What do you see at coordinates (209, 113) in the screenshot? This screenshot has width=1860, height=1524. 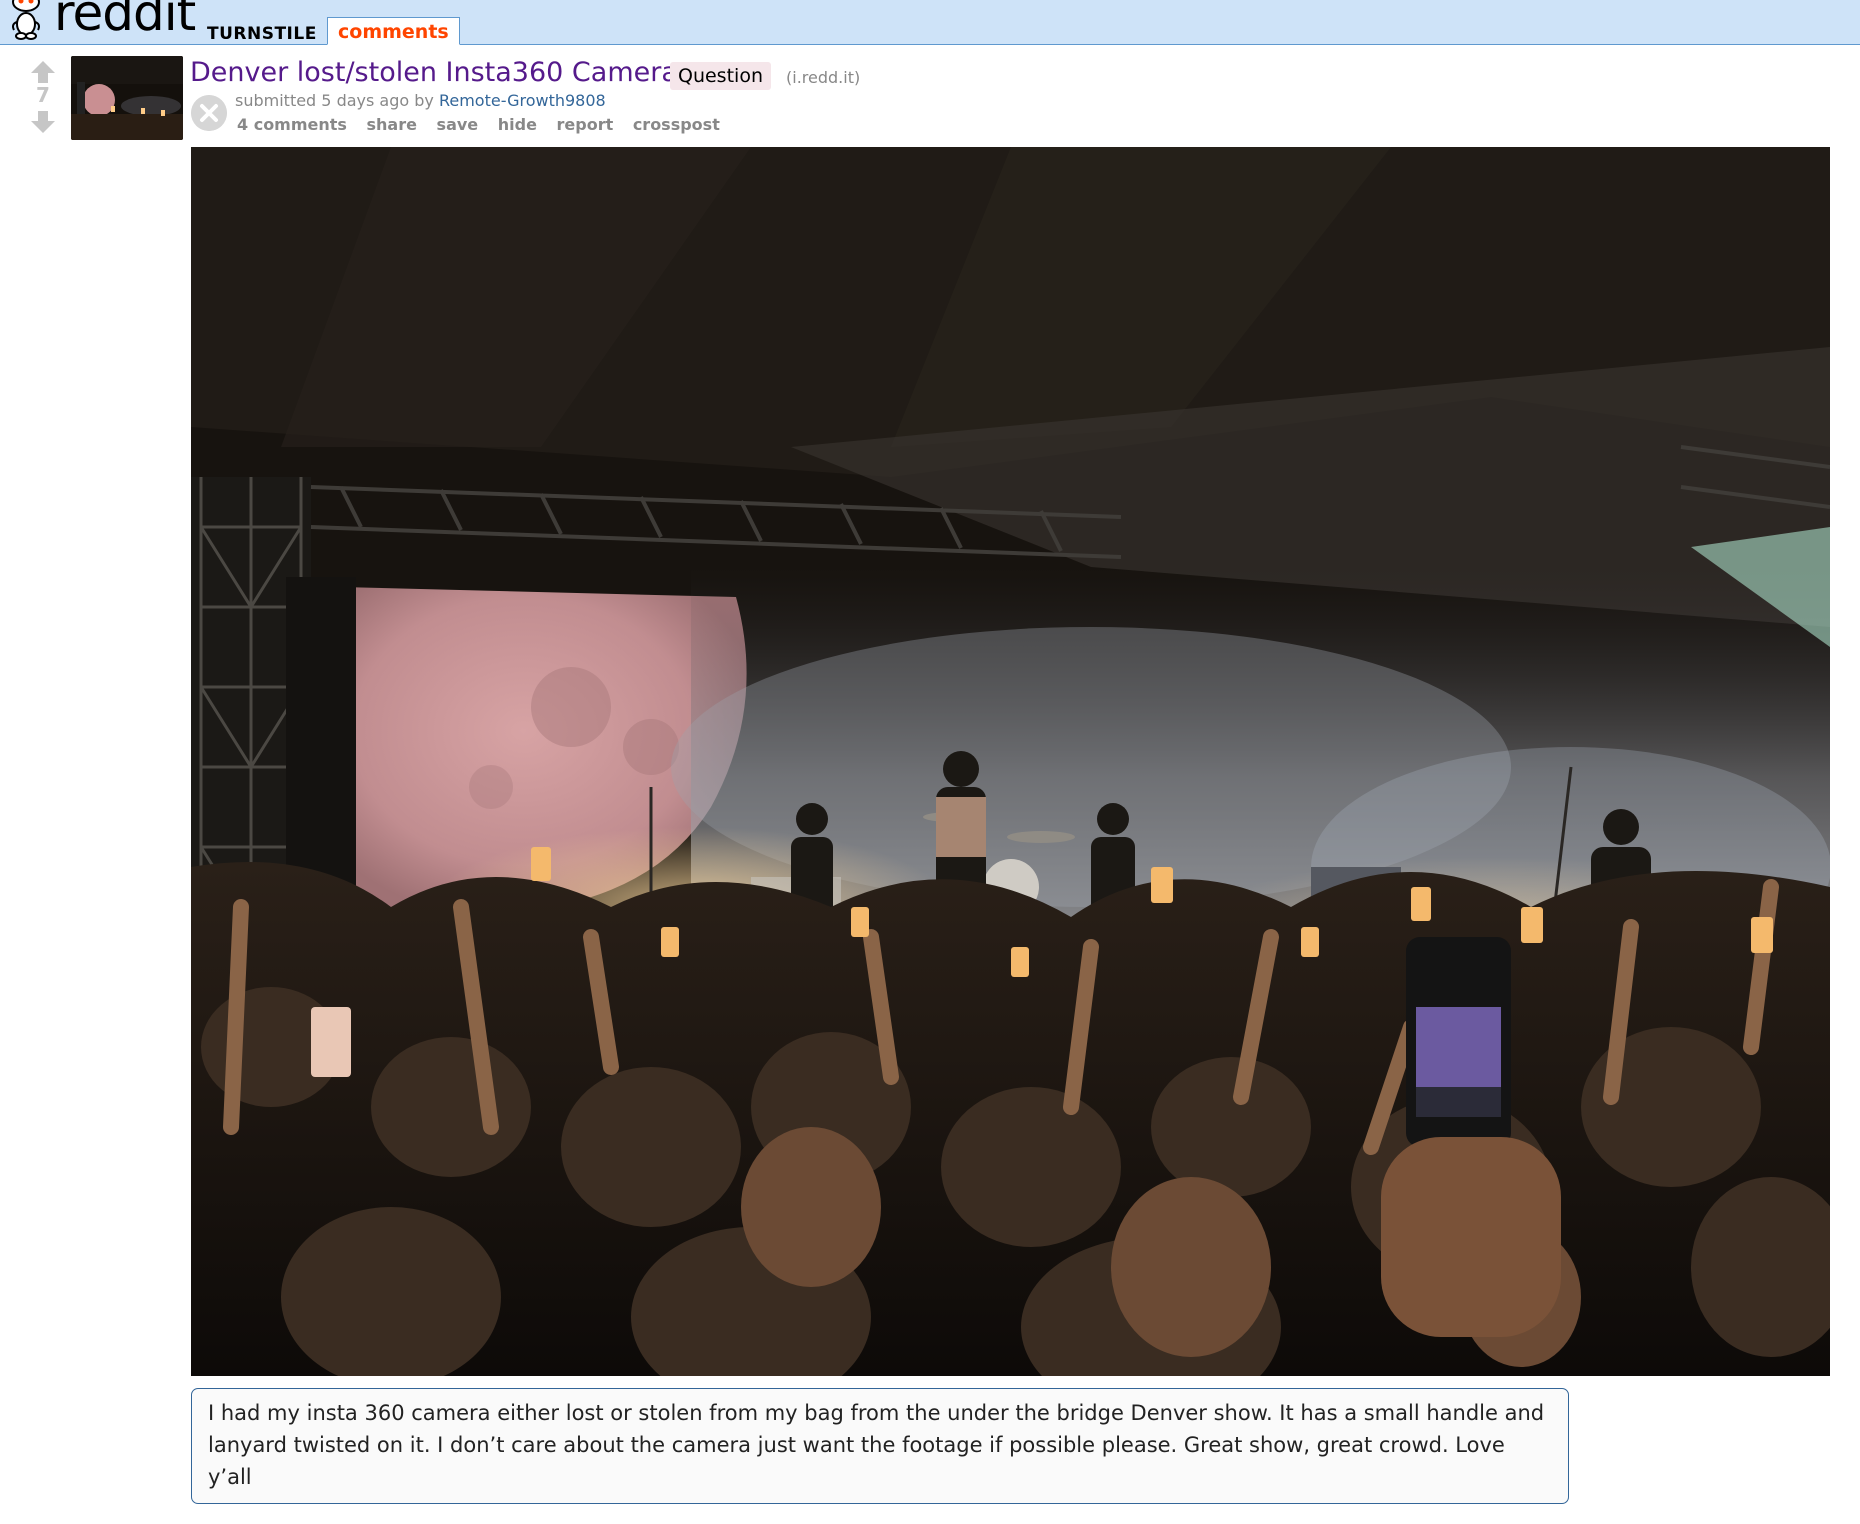 I see `close-icon` at bounding box center [209, 113].